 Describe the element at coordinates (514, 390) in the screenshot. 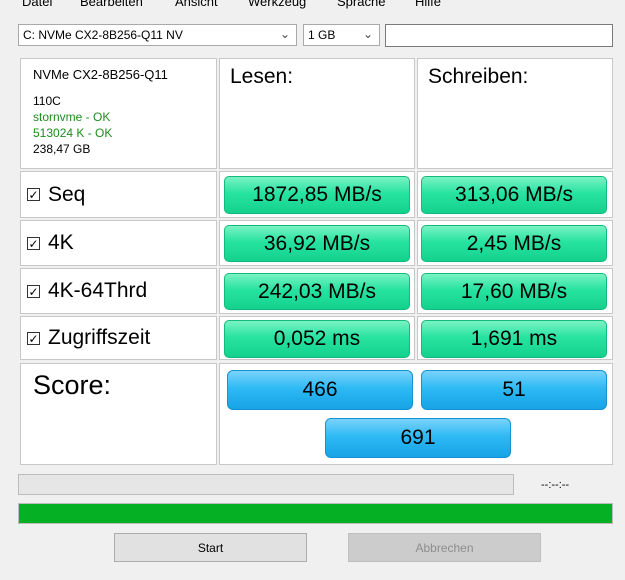

I see `score-write: 51` at that location.